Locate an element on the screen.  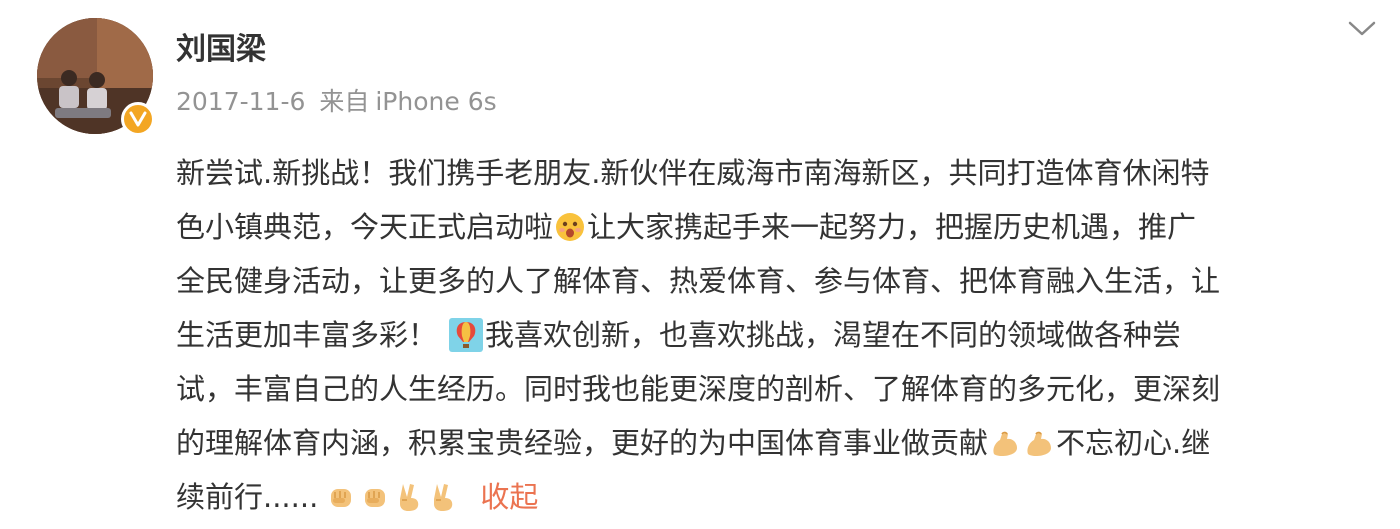
text-segment: 新尝试.新挑战！我们携手老朋友.新伙伴在威海市南海新区，共同打造体育休闲特 is located at coordinates (693, 173).